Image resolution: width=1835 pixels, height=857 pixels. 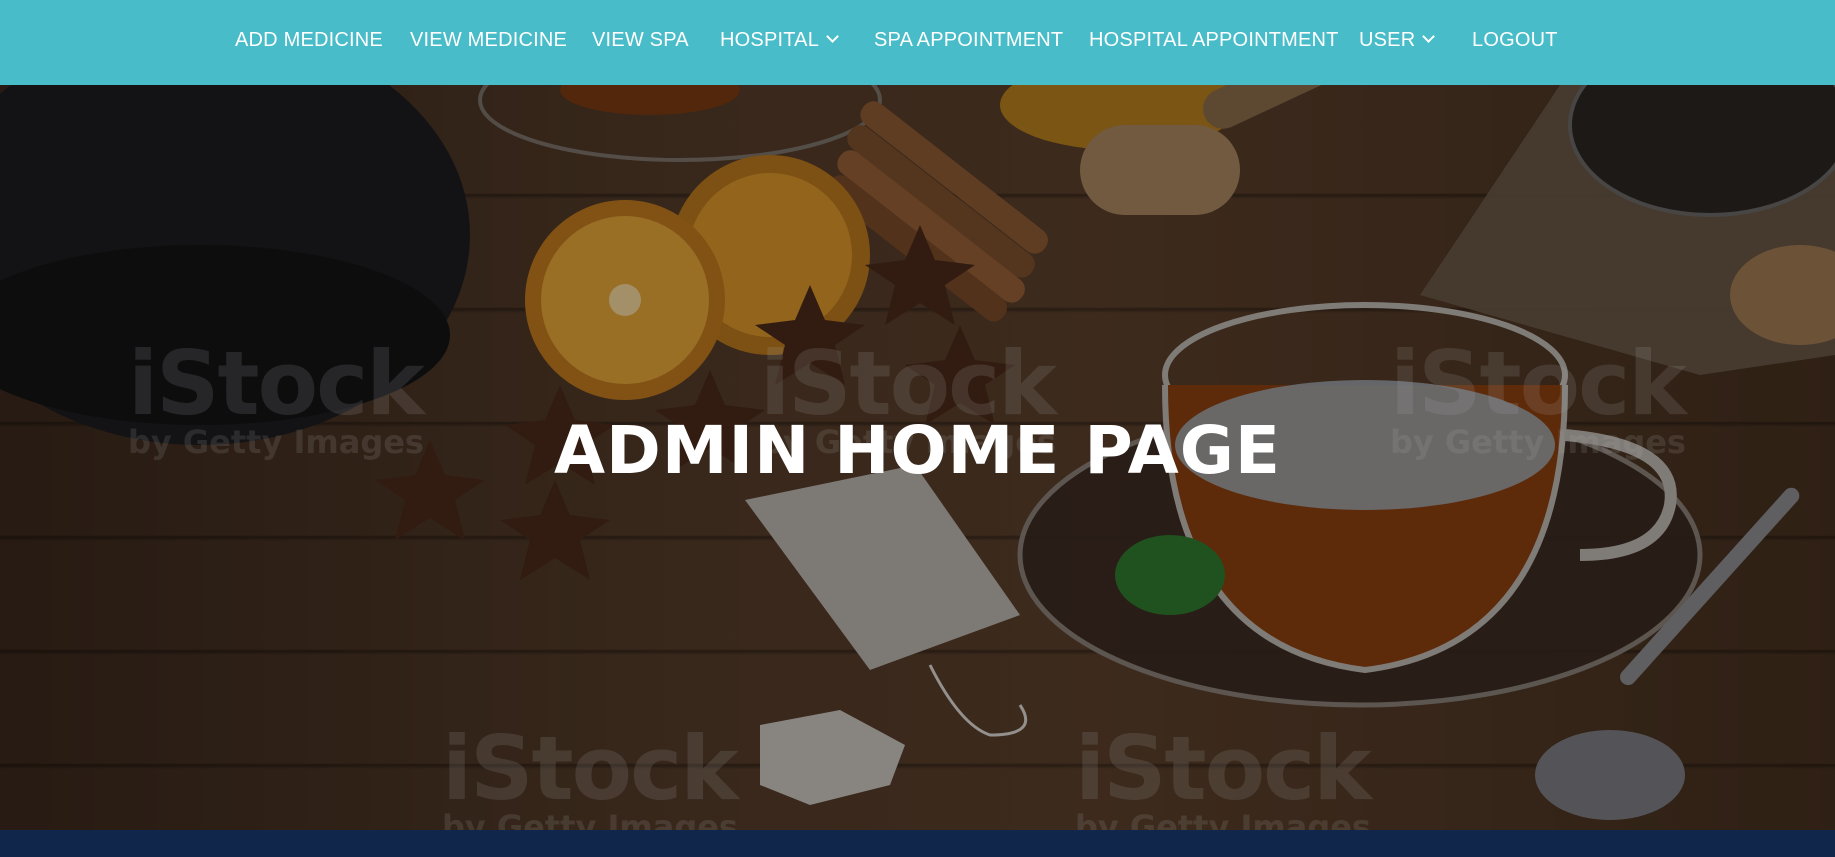 I want to click on nav-view-medicine: VIEW MEDICINE, so click(x=488, y=42).